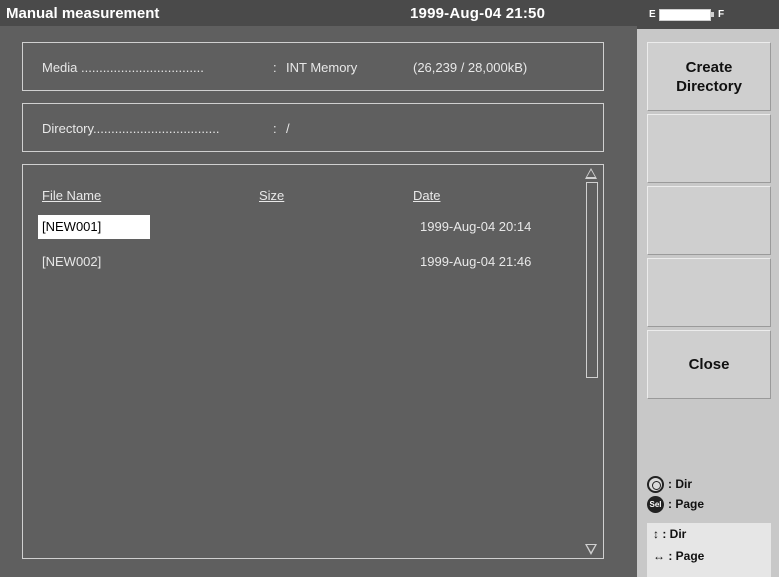 The image size is (779, 577). Describe the element at coordinates (685, 15) in the screenshot. I see `battery-icon` at that location.